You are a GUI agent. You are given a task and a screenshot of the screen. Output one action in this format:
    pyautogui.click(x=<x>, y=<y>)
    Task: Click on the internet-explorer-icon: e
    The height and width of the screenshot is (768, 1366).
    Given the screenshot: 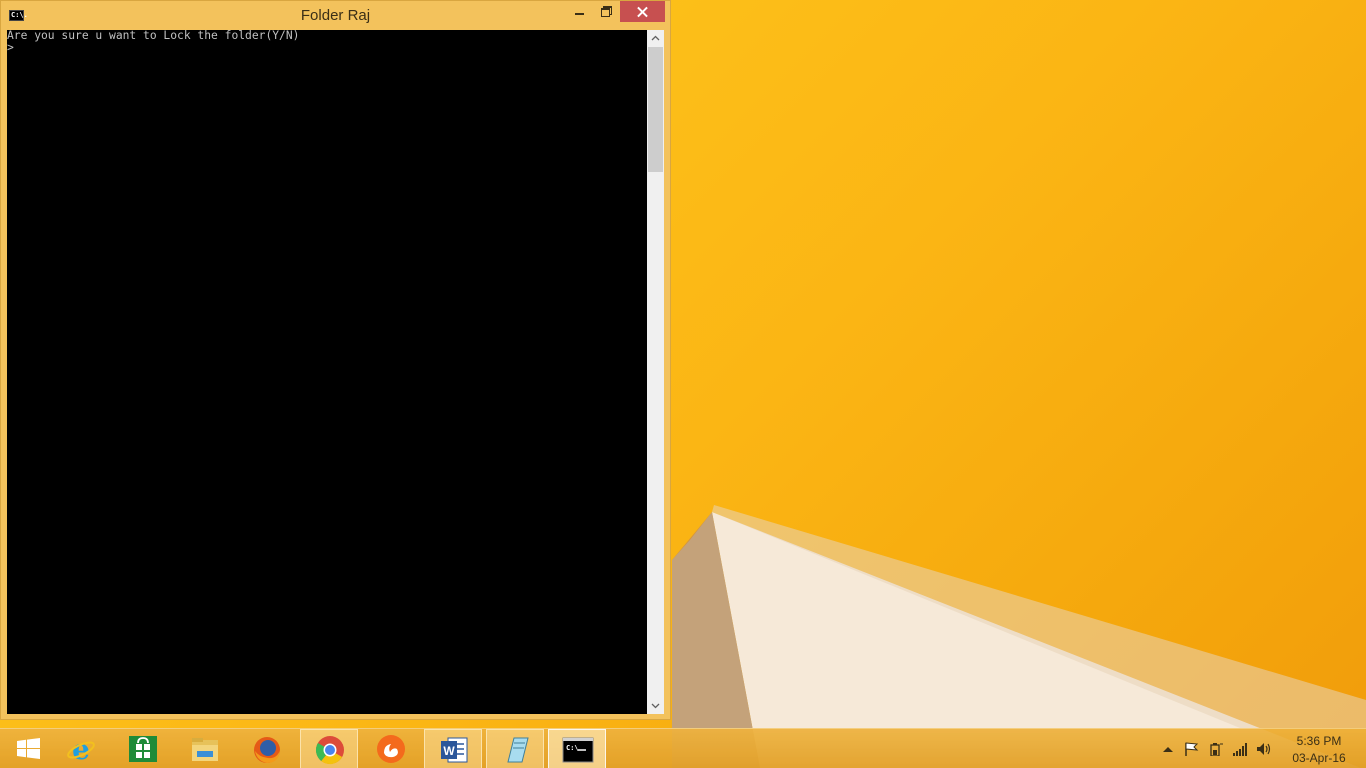 What is the action you would take?
    pyautogui.click(x=81, y=749)
    